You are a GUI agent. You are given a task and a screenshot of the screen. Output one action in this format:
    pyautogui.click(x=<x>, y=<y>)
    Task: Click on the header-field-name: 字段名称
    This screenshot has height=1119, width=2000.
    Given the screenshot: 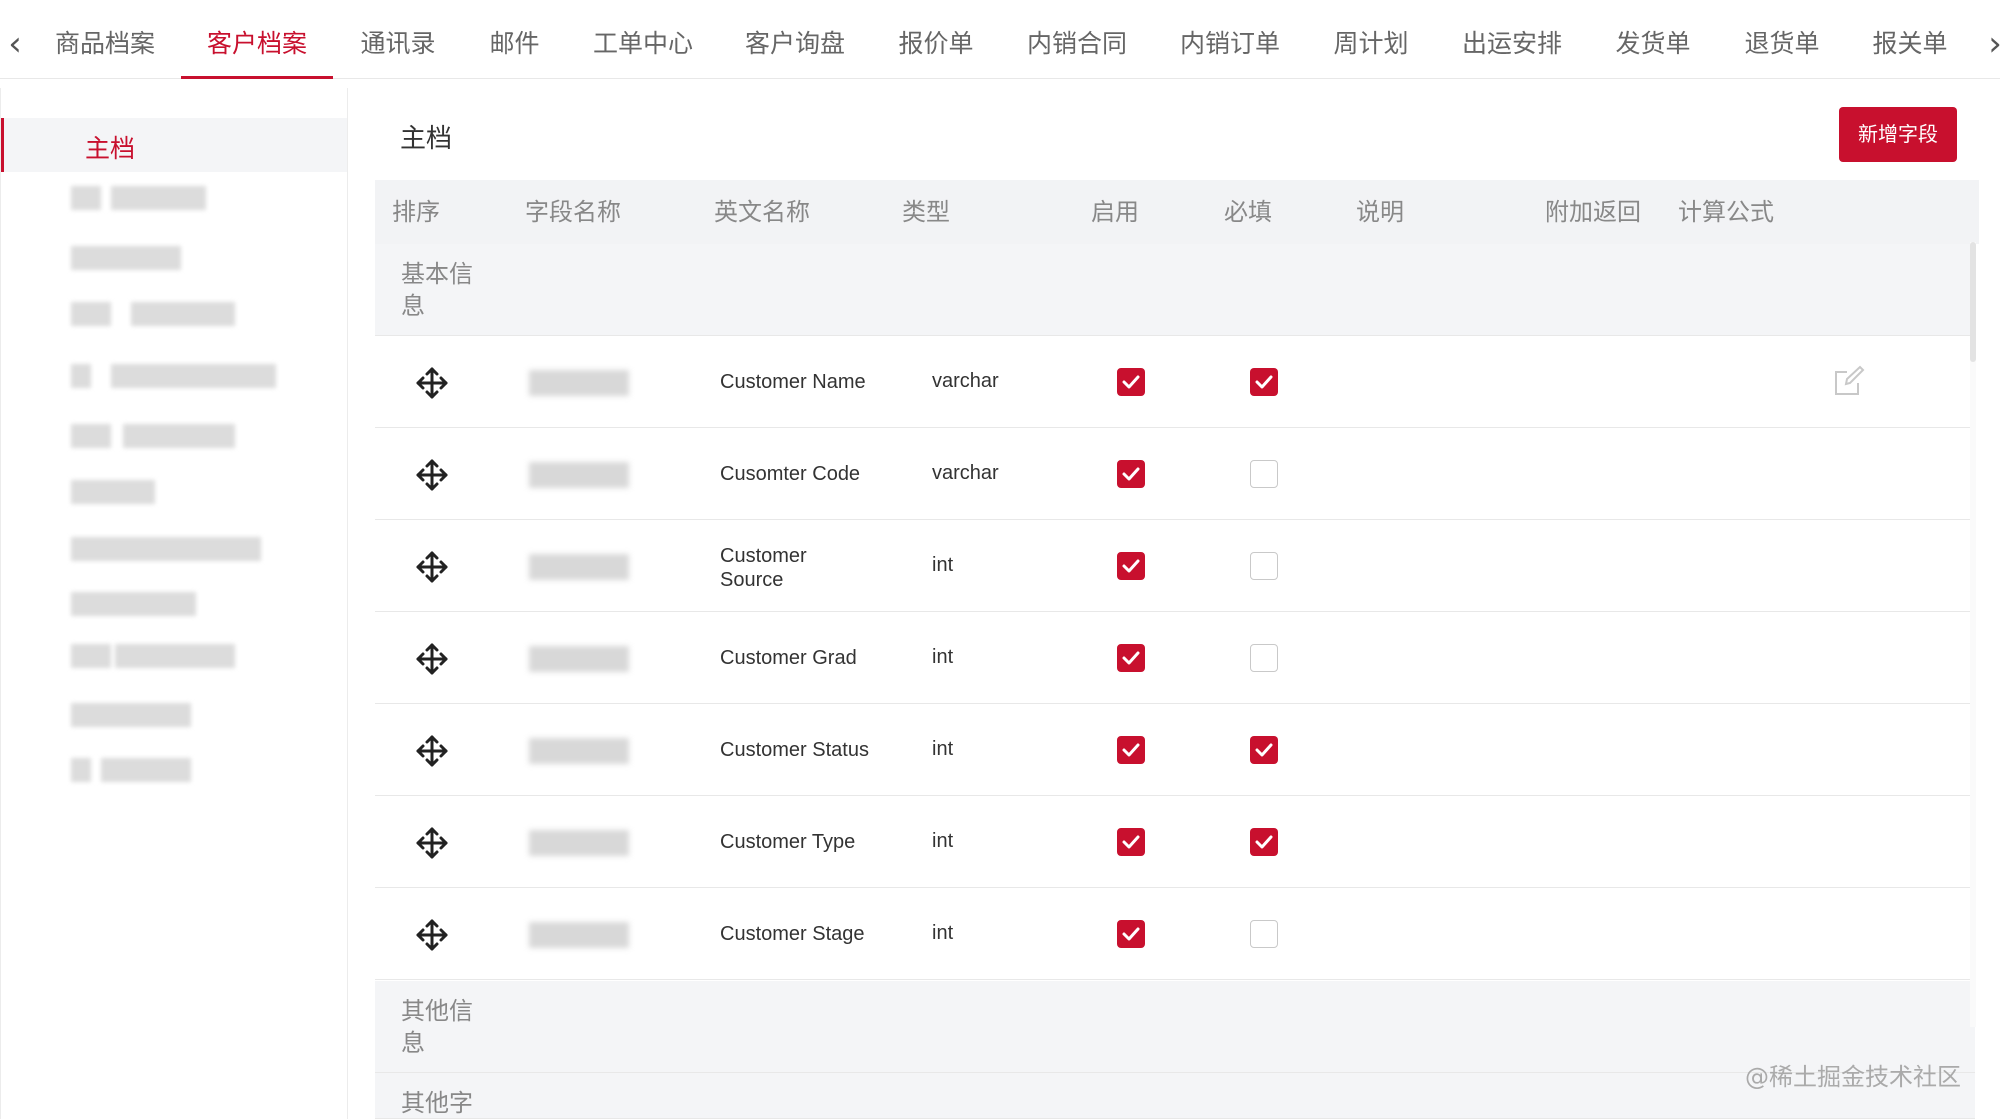 What is the action you would take?
    pyautogui.click(x=573, y=212)
    